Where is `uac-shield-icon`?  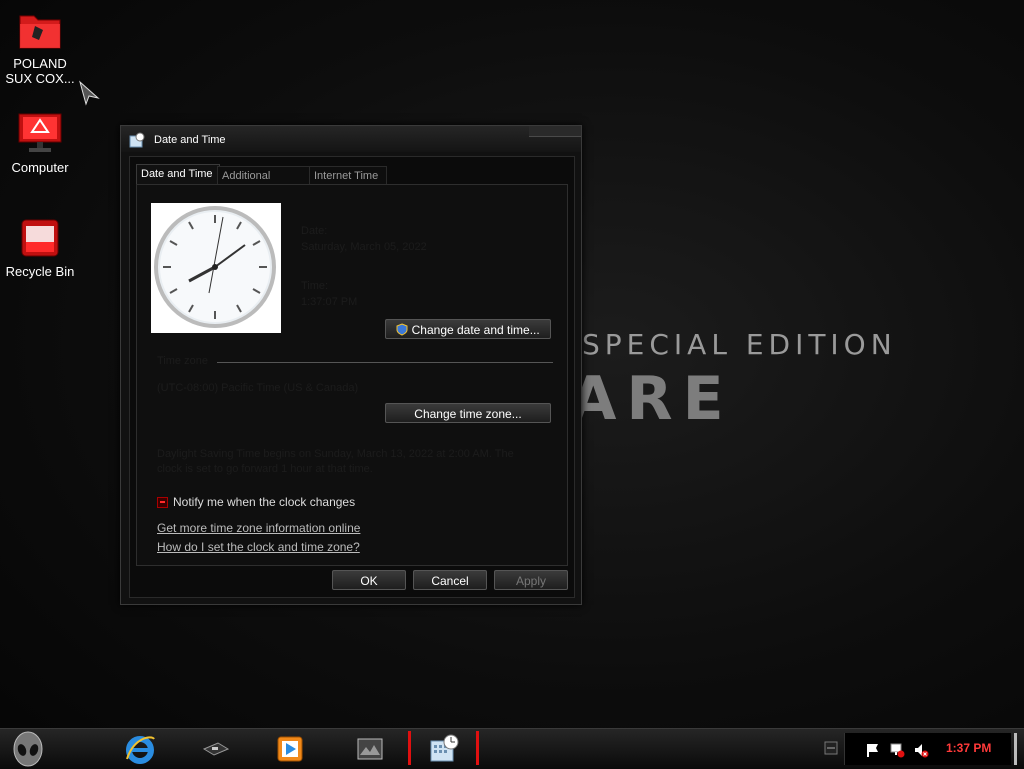
uac-shield-icon is located at coordinates (402, 329).